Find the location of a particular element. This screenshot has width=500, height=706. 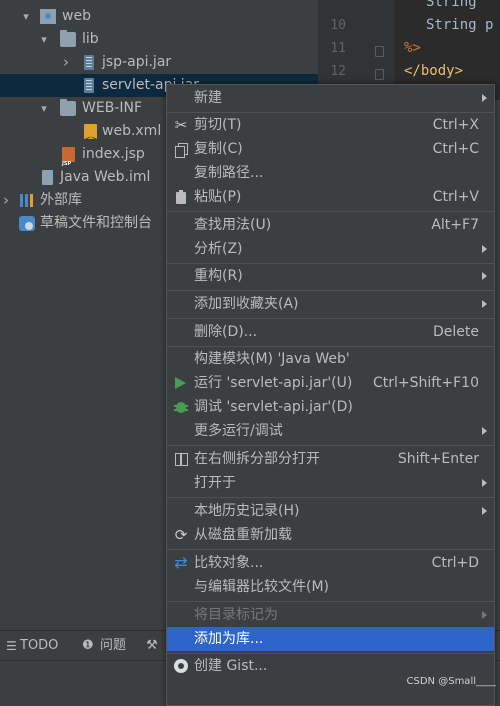

menu-item-reload-from-disk: ⟳ 从磁盘重新加载 is located at coordinates (330, 535).